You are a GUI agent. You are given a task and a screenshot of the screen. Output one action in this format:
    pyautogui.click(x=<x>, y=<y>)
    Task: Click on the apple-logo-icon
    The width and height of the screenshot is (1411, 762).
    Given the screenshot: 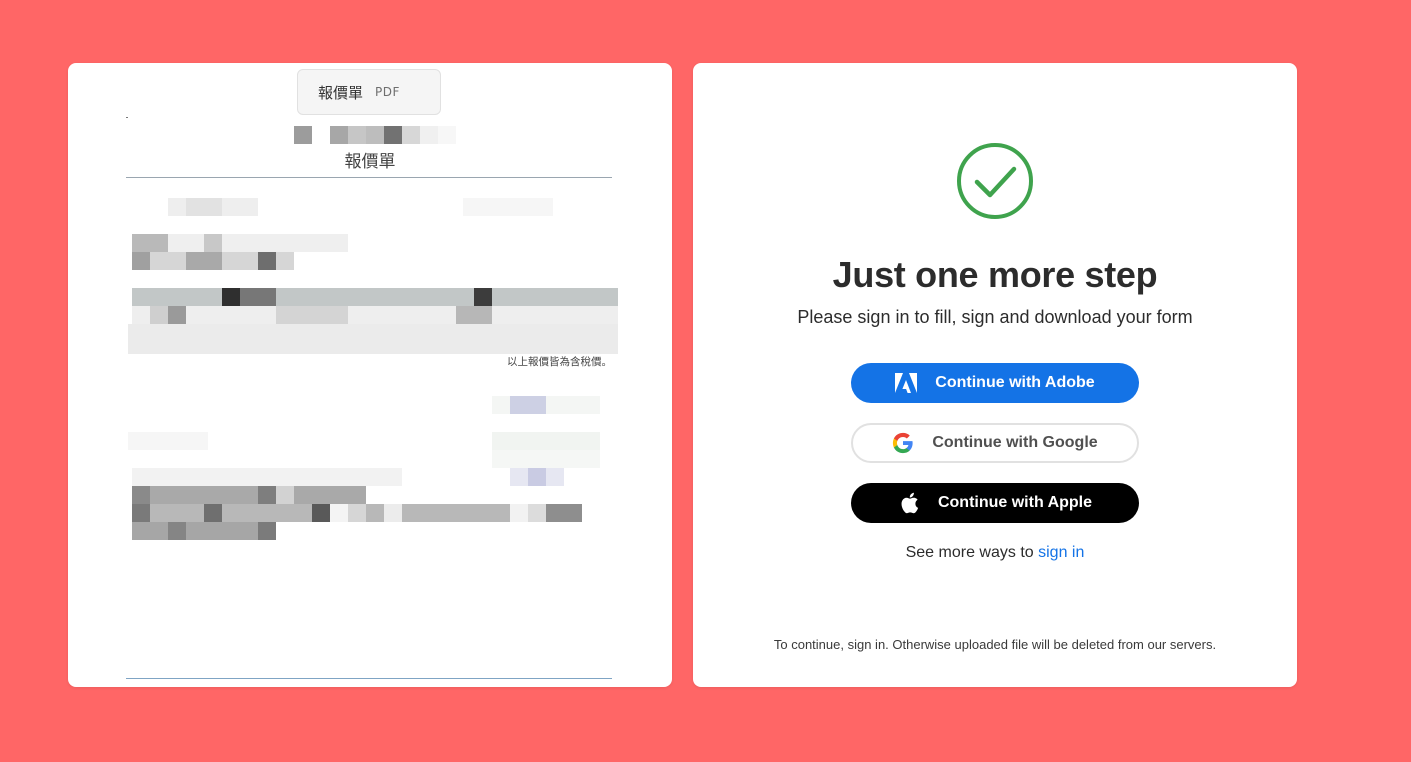 What is the action you would take?
    pyautogui.click(x=909, y=503)
    